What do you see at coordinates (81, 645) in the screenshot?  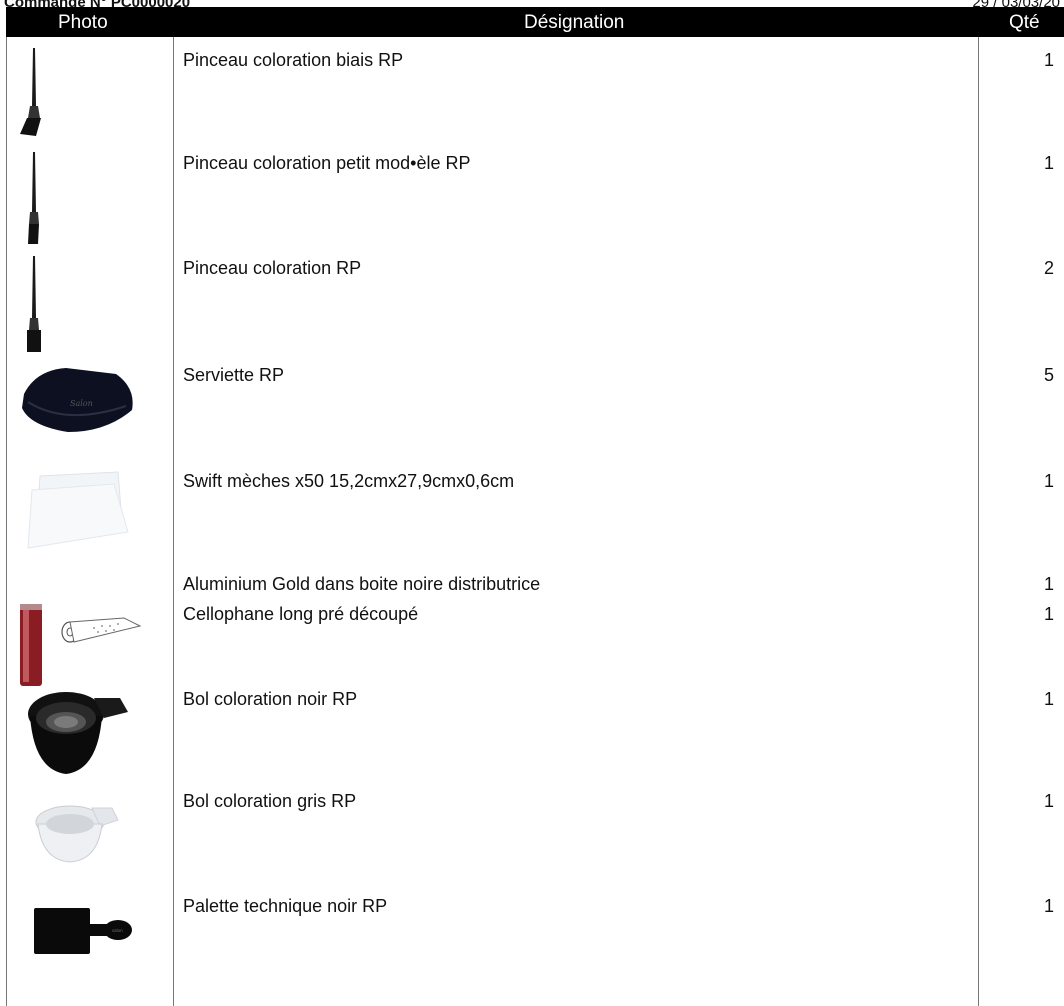 I see `cellophane-roll-photo` at bounding box center [81, 645].